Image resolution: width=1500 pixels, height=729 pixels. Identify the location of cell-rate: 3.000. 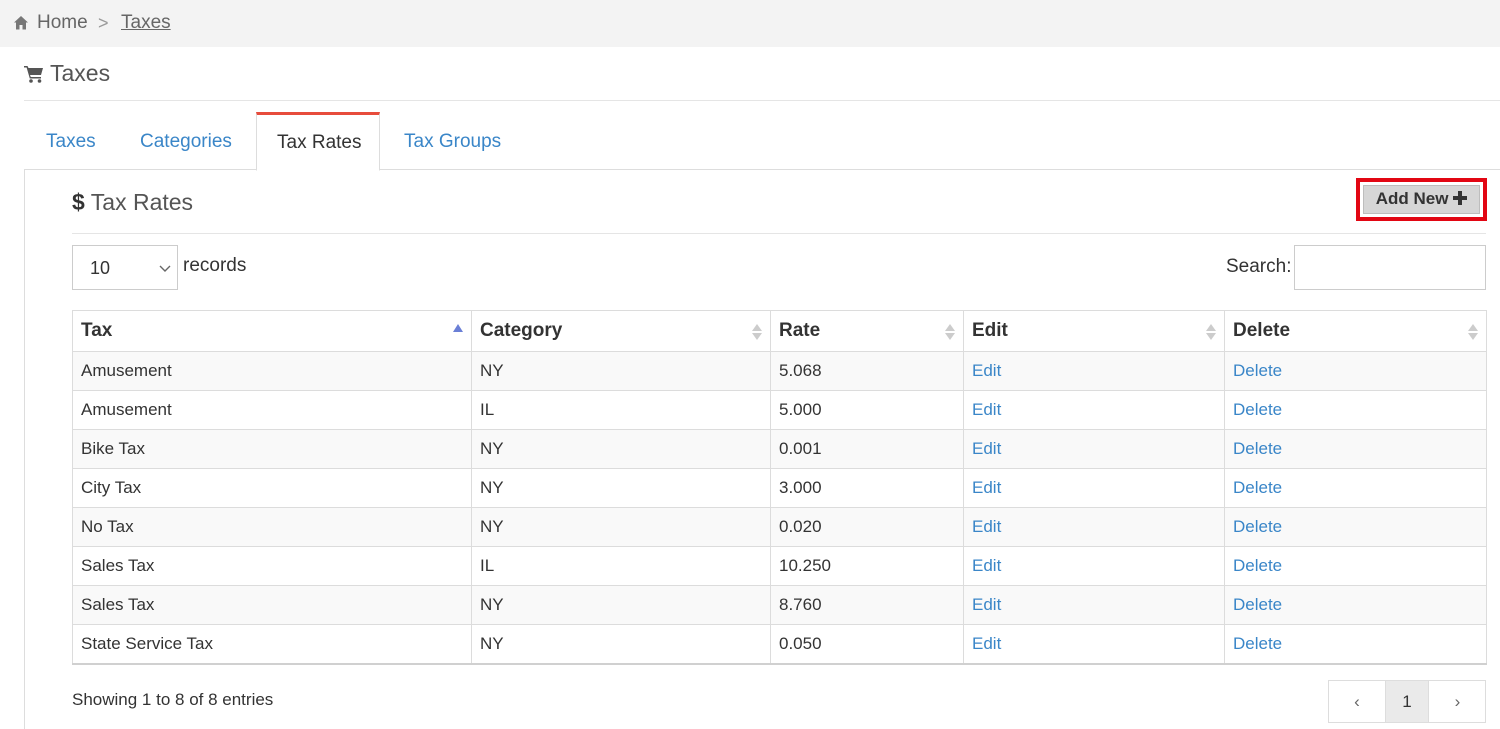
(867, 488).